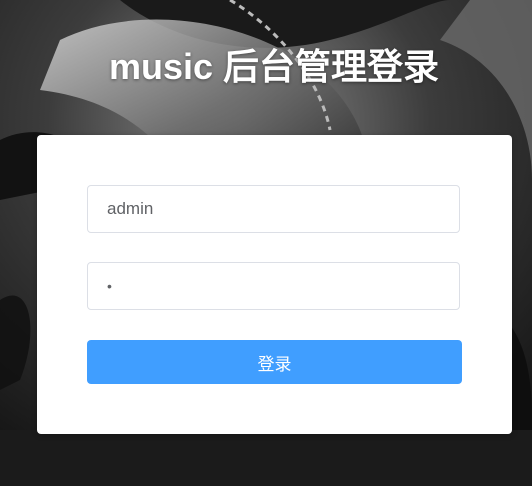 The width and height of the screenshot is (532, 486). I want to click on username-input: admin, so click(273, 209).